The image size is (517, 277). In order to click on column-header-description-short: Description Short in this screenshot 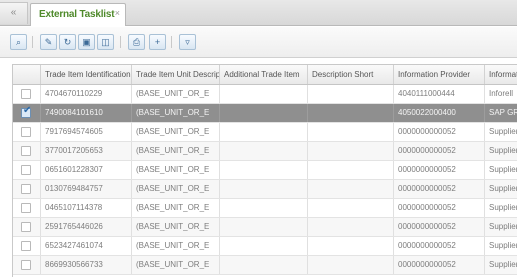, I will do `click(351, 74)`.